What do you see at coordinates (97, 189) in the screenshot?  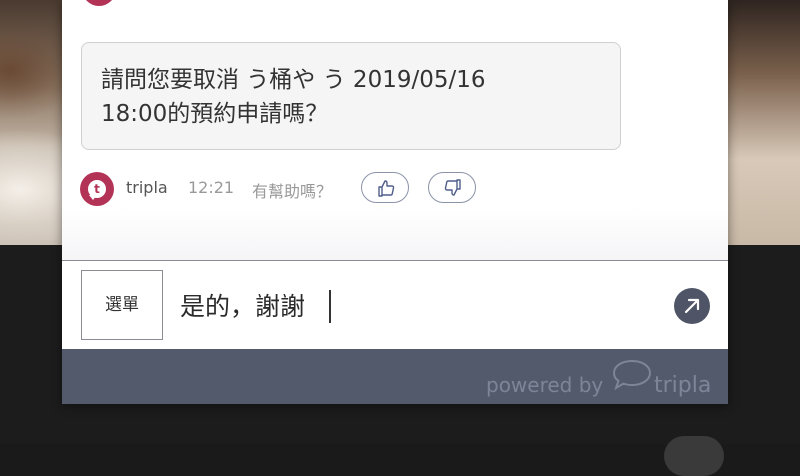 I see `bot-avatar: t` at bounding box center [97, 189].